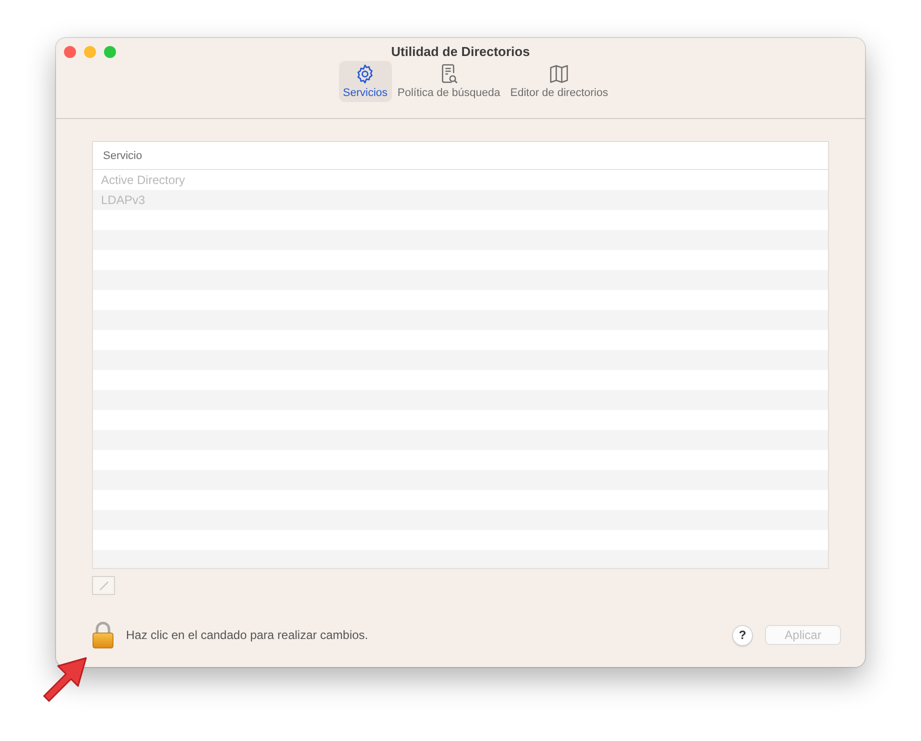 The image size is (921, 741). I want to click on close-button, so click(70, 52).